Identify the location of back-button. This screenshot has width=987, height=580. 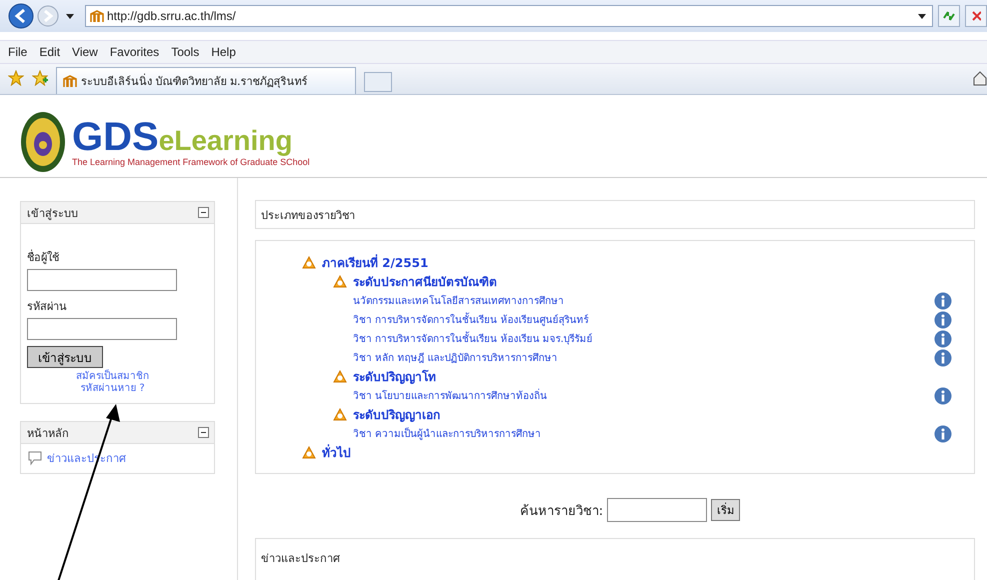
(21, 16).